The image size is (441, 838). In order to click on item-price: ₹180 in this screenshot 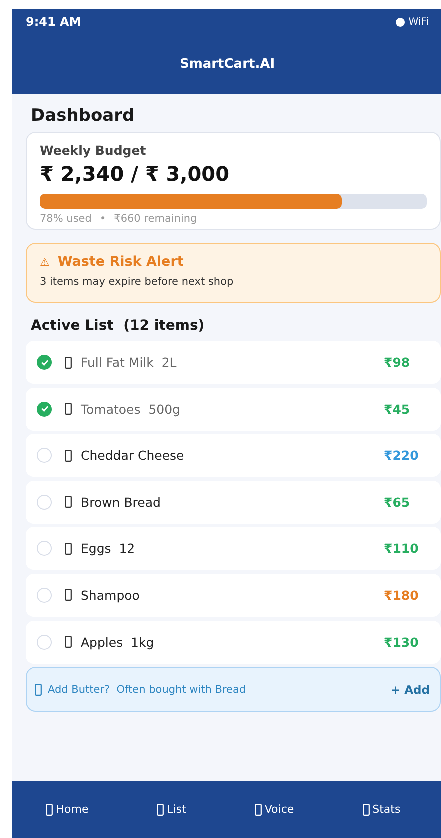, I will do `click(402, 595)`.